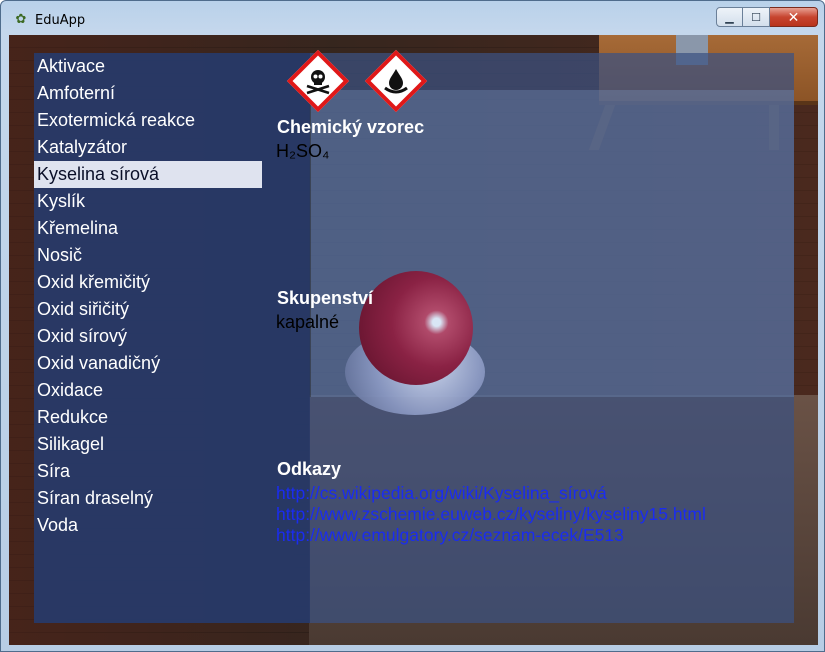  I want to click on term-item-aktivace: Aktivace, so click(148, 66).